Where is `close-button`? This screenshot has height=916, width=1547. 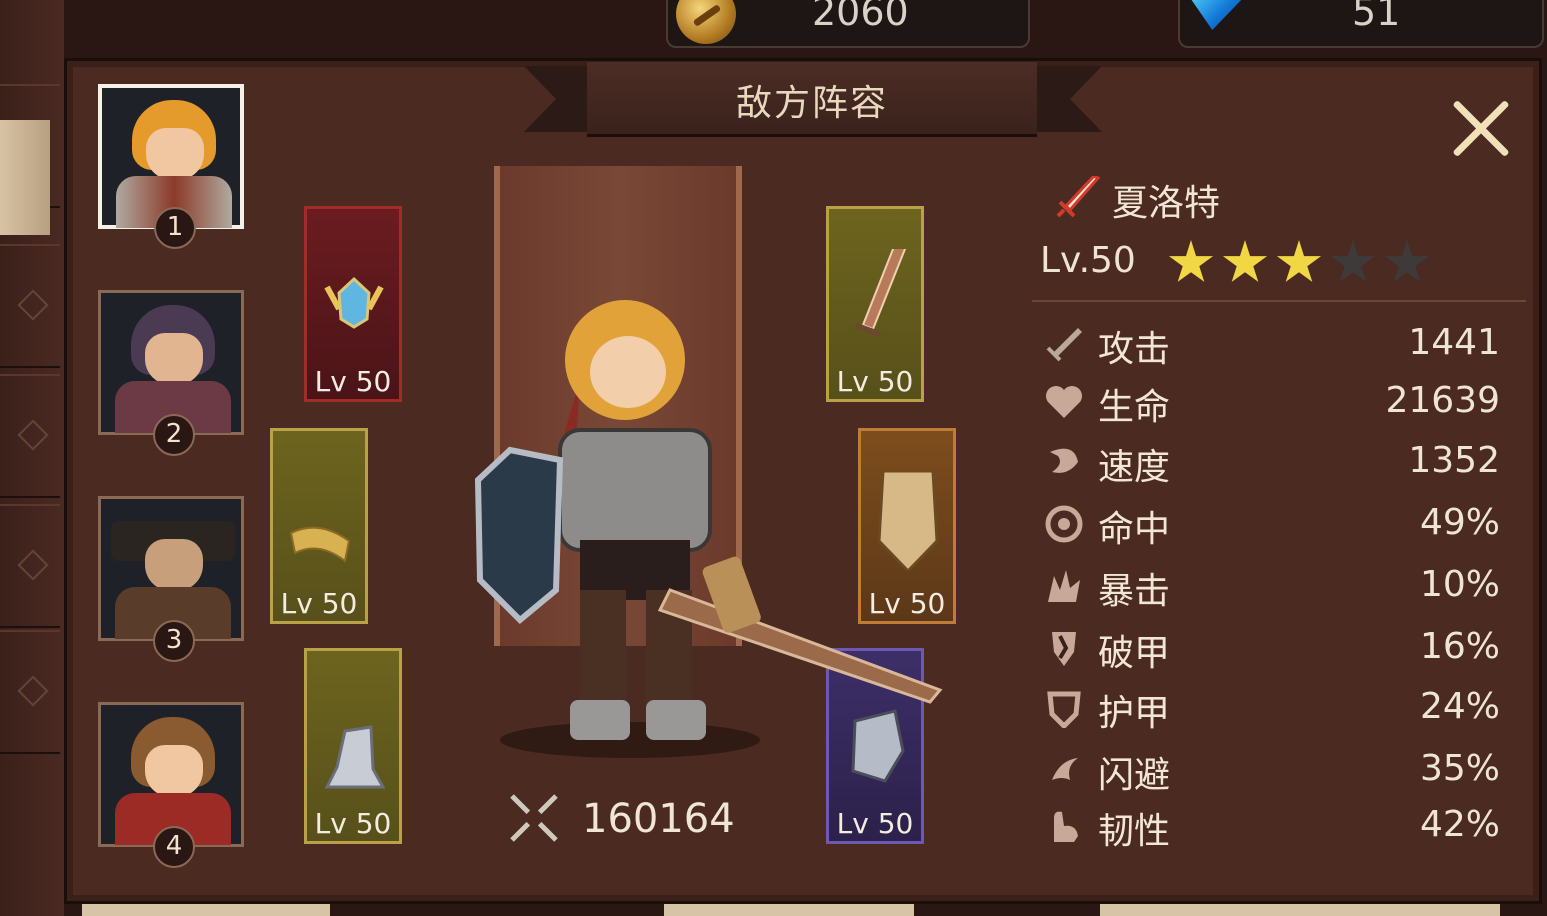 close-button is located at coordinates (1481, 129).